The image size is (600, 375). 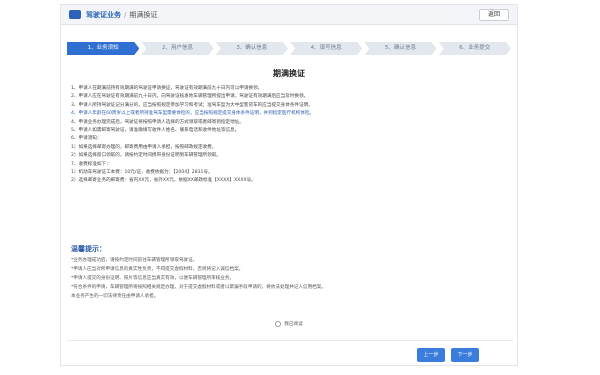 What do you see at coordinates (252, 48) in the screenshot?
I see `step-3: 3、确认信息` at bounding box center [252, 48].